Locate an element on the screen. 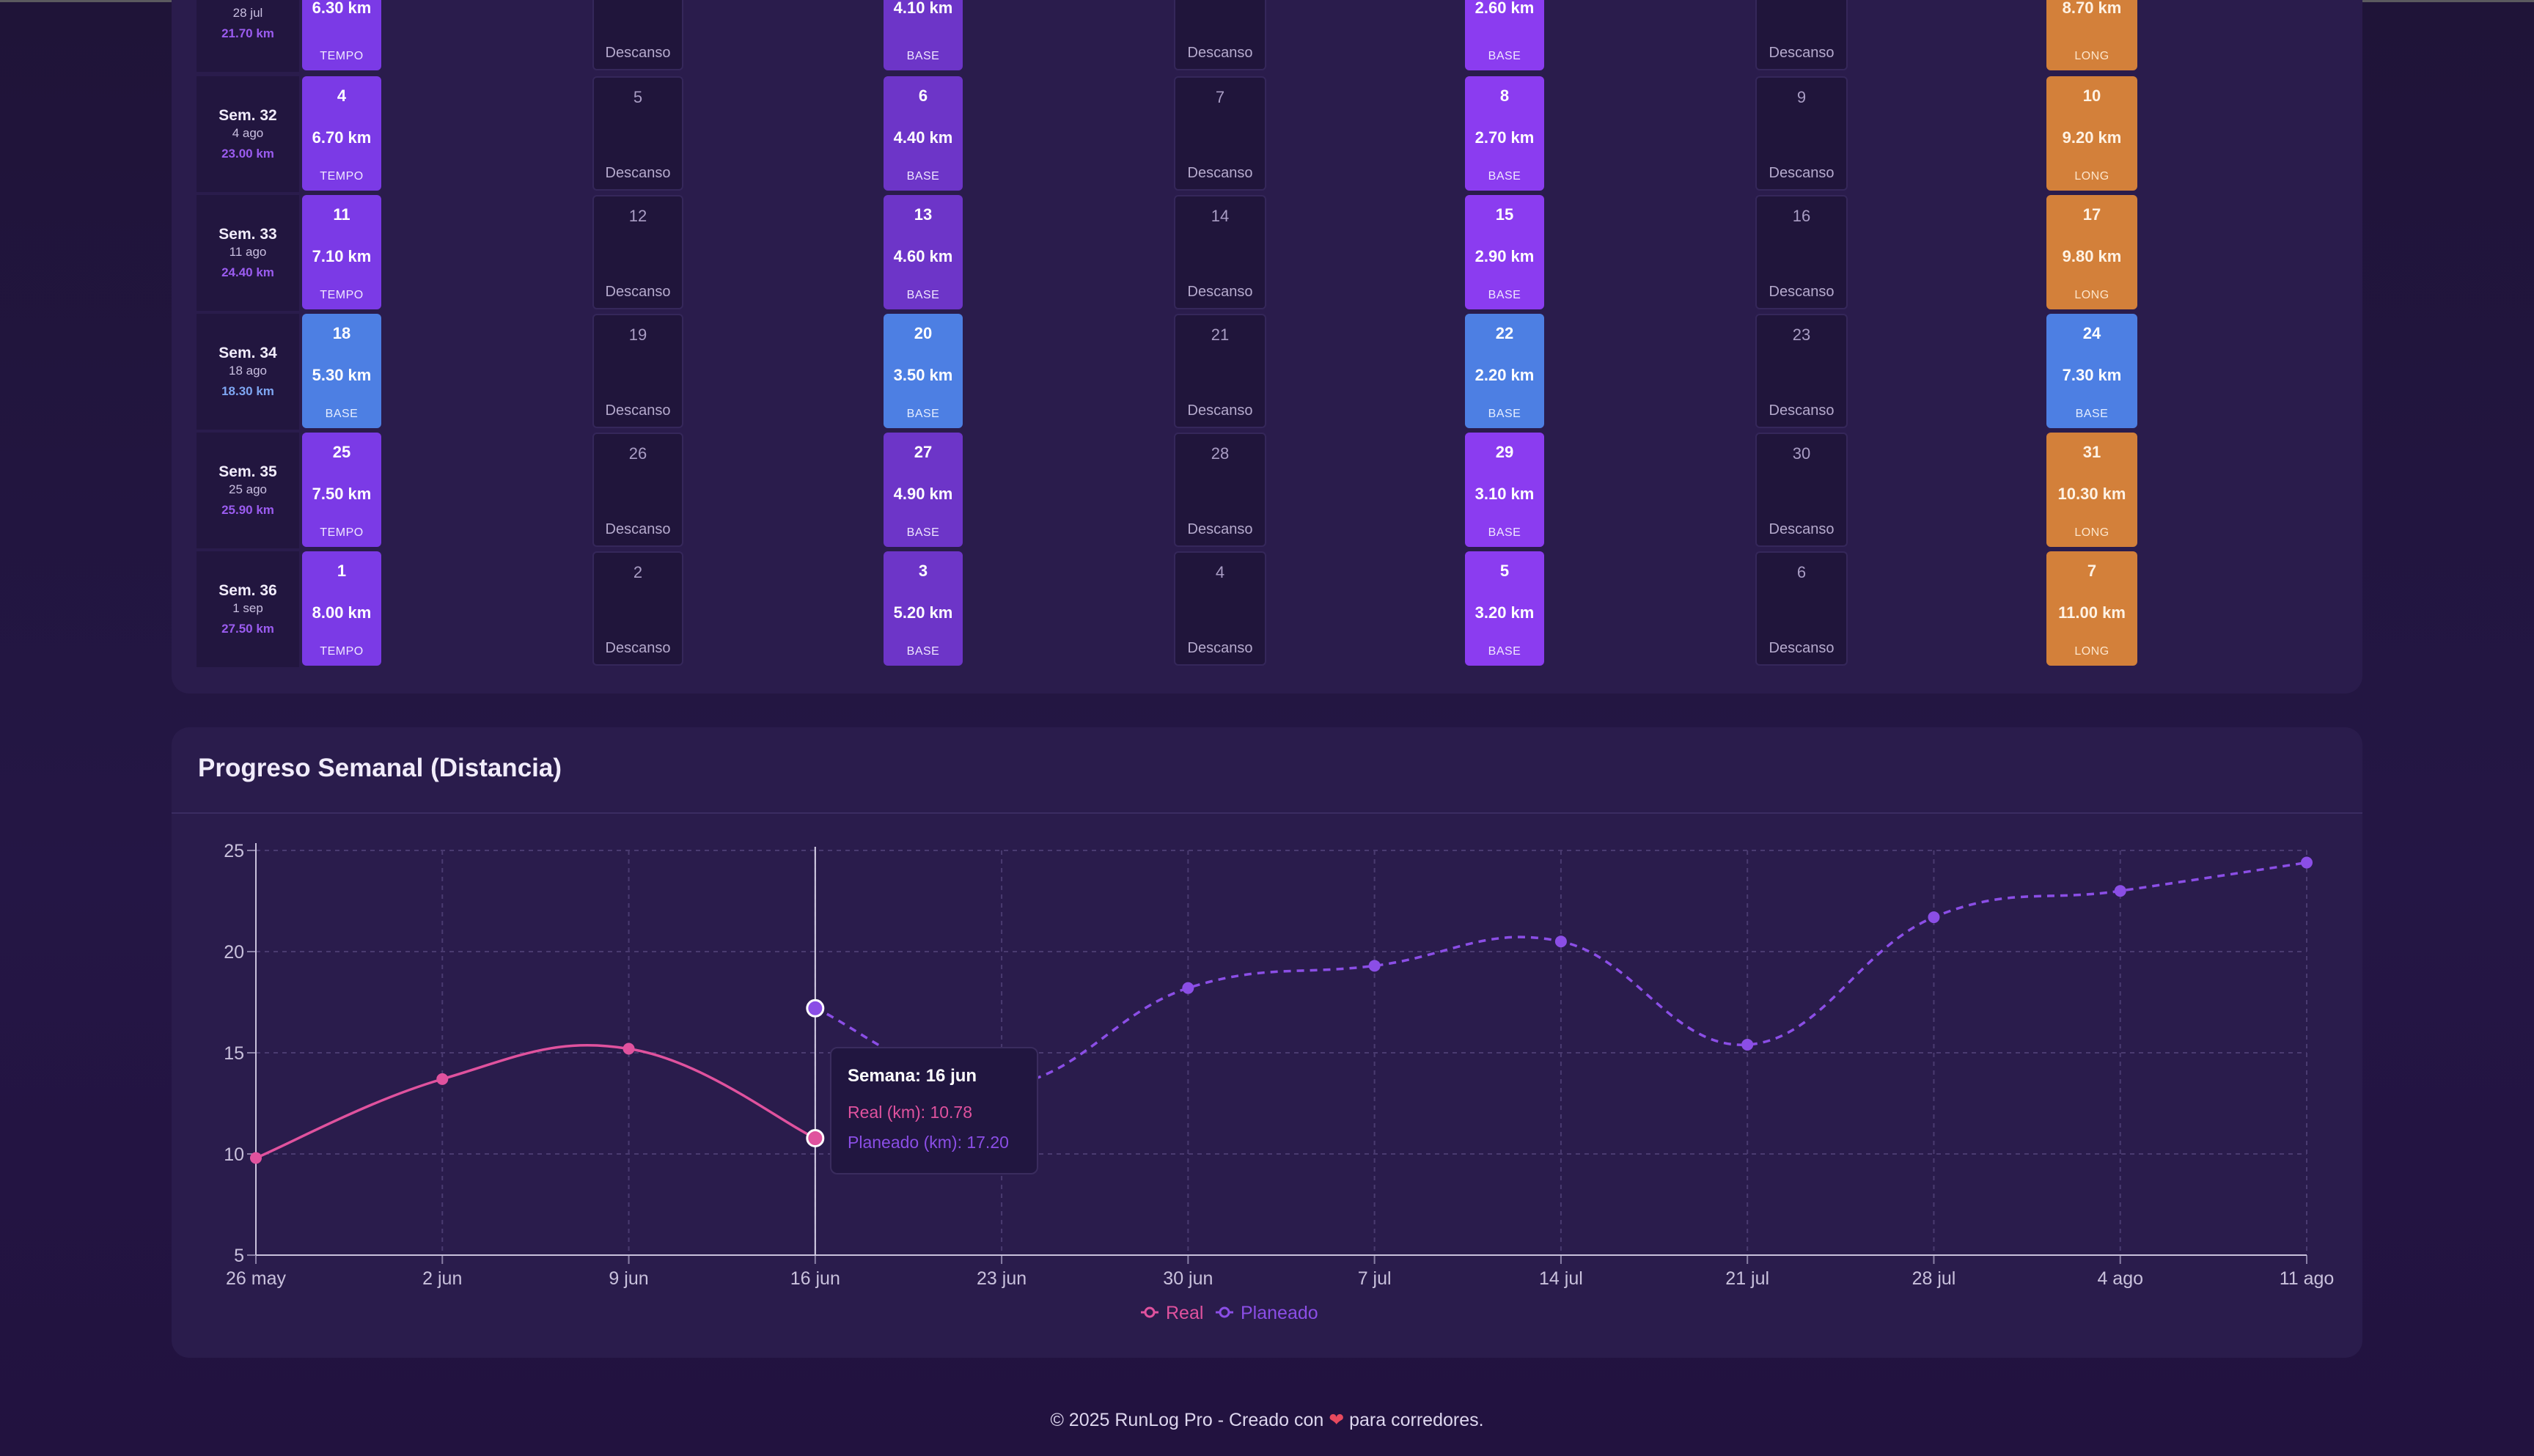  x-tick-label: 30 jun is located at coordinates (1188, 1278).